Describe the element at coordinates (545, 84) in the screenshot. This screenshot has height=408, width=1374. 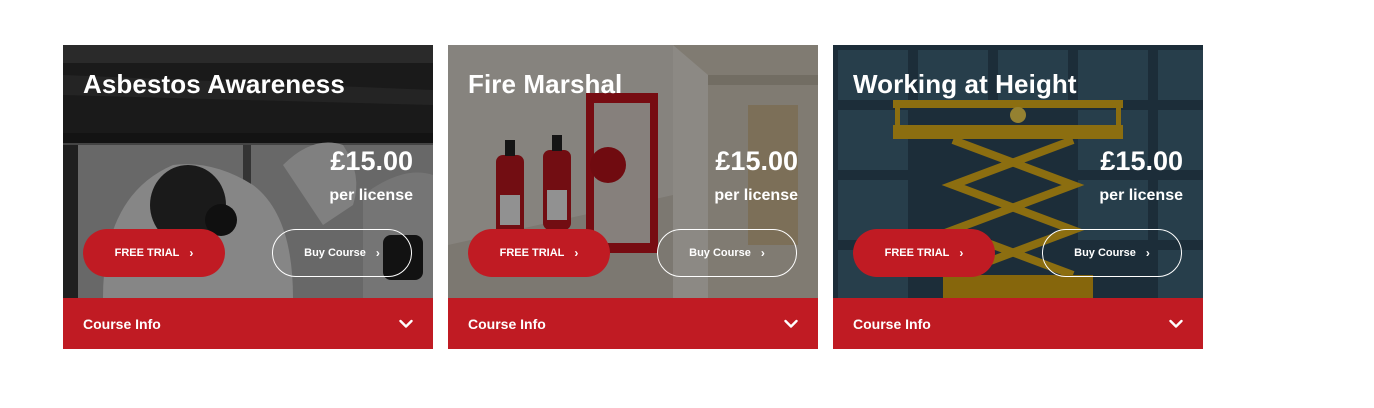
I see `course-title: Fire Marshal` at that location.